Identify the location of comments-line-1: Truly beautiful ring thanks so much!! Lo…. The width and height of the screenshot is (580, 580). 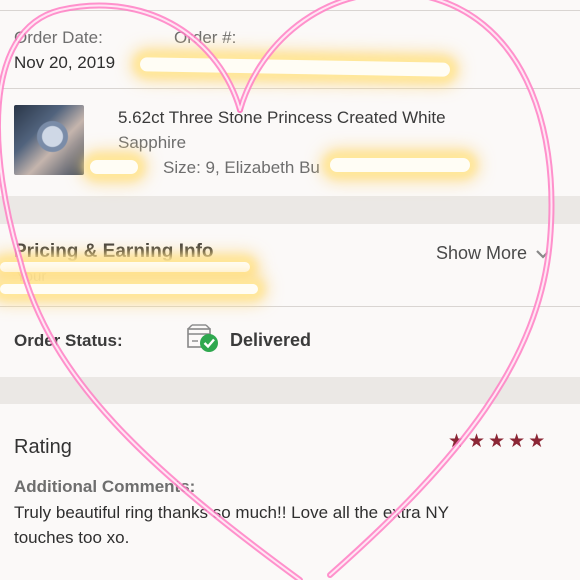
(231, 512).